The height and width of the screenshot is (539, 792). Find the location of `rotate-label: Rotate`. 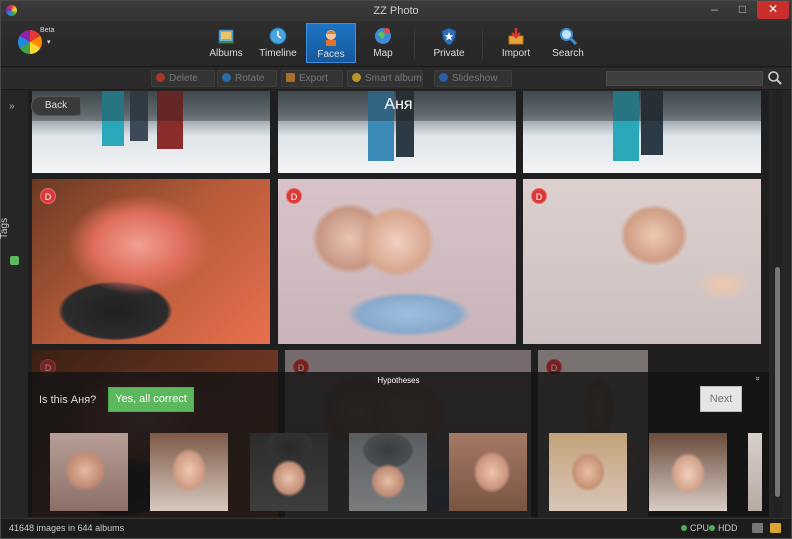

rotate-label: Rotate is located at coordinates (250, 78).